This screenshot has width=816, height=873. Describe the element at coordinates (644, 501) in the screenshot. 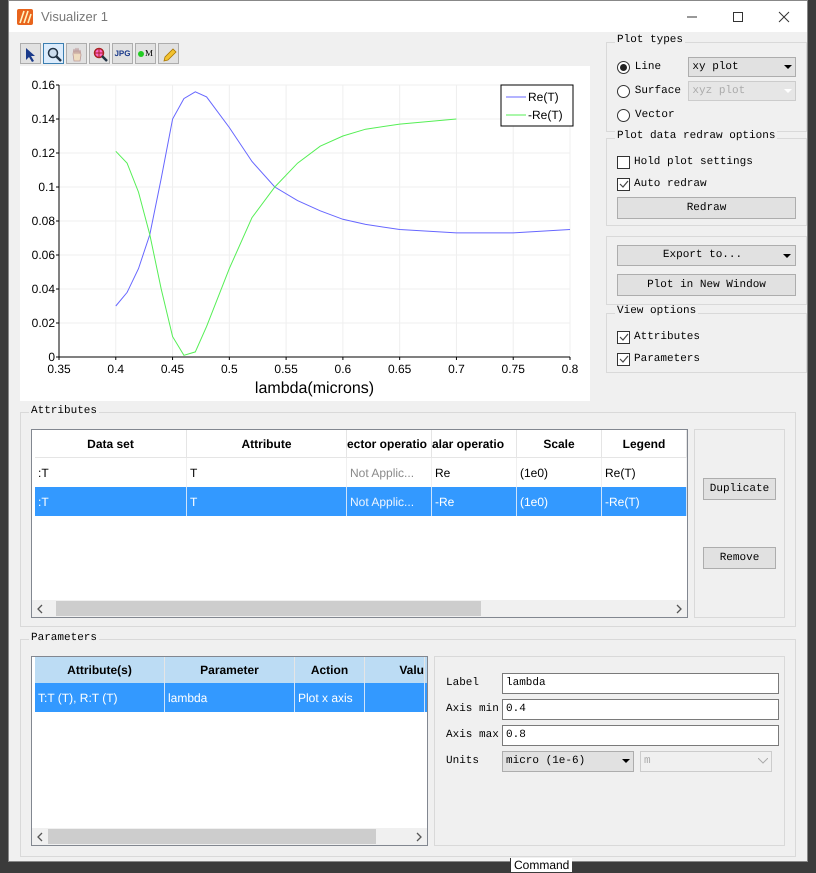

I see `table-cell: -Re(T)` at that location.